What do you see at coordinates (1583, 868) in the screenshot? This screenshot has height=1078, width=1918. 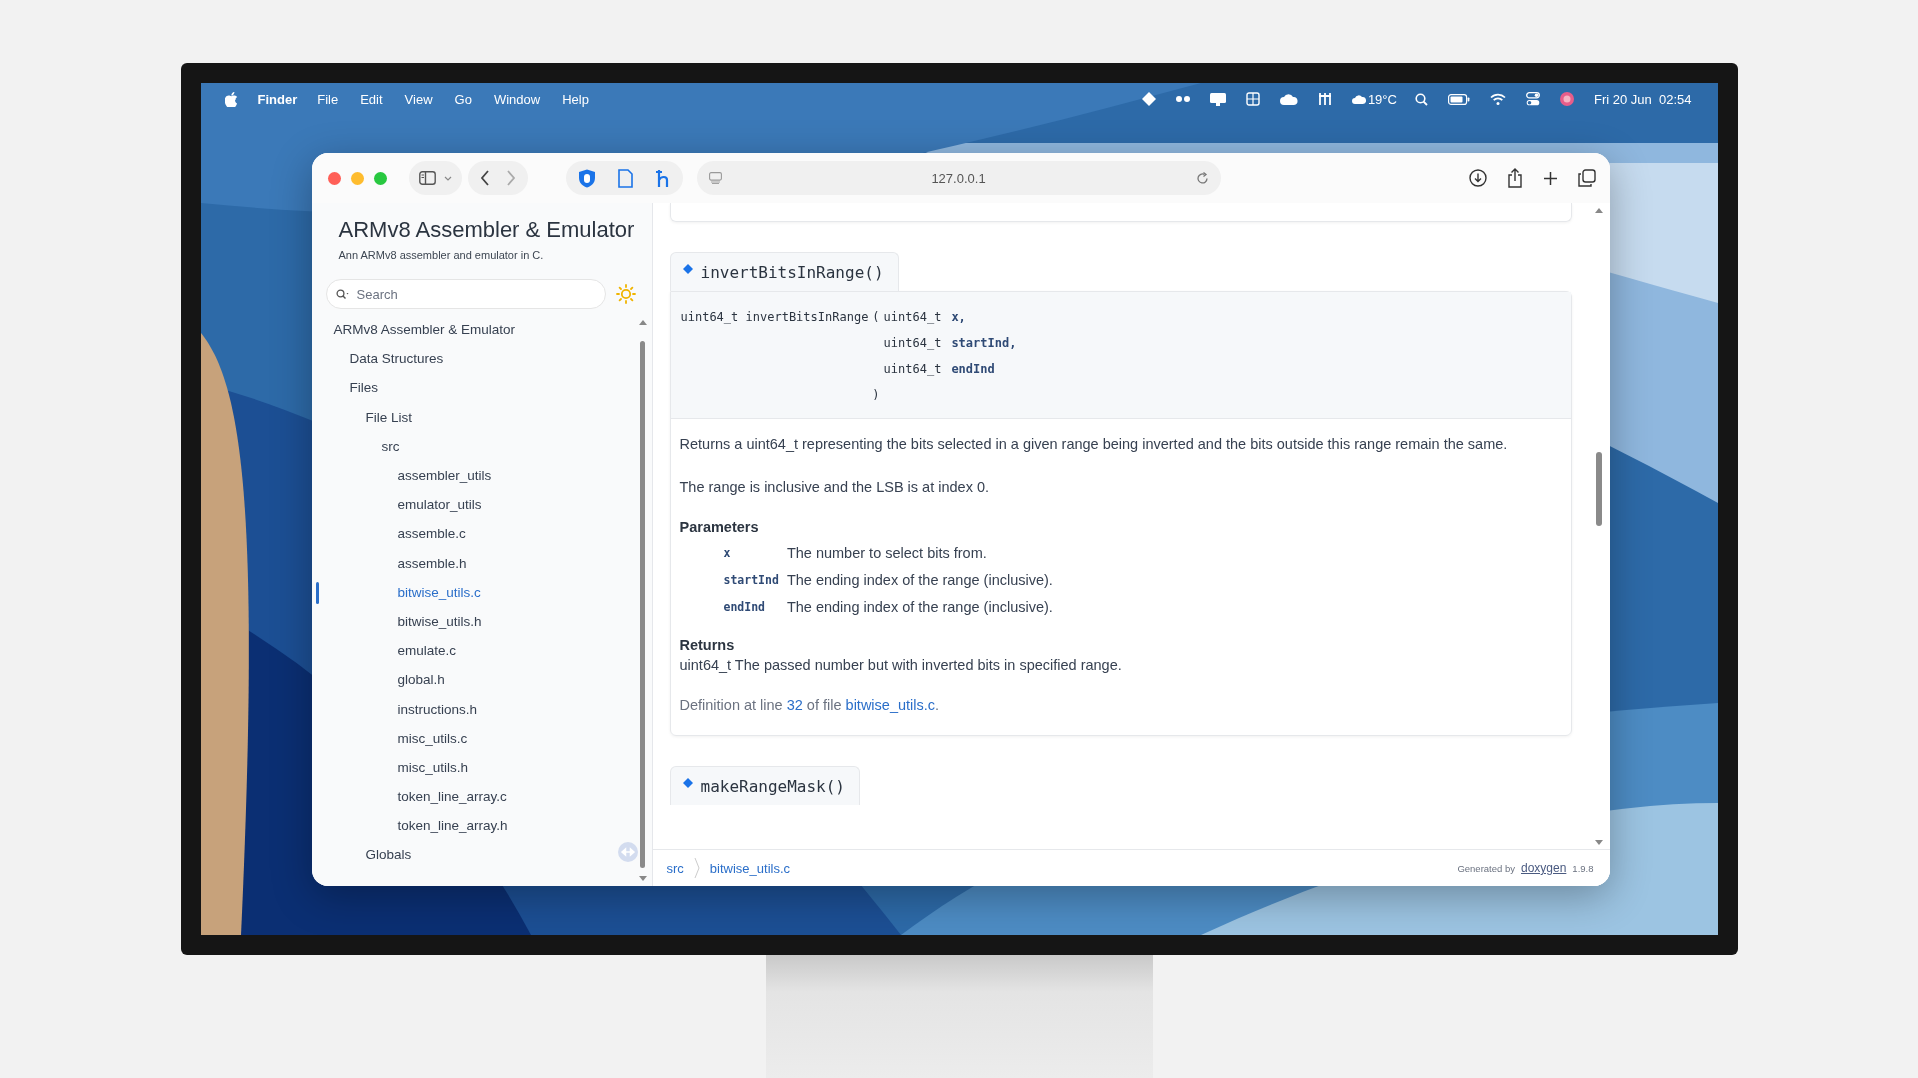 I see `version-text: 1.9.8` at bounding box center [1583, 868].